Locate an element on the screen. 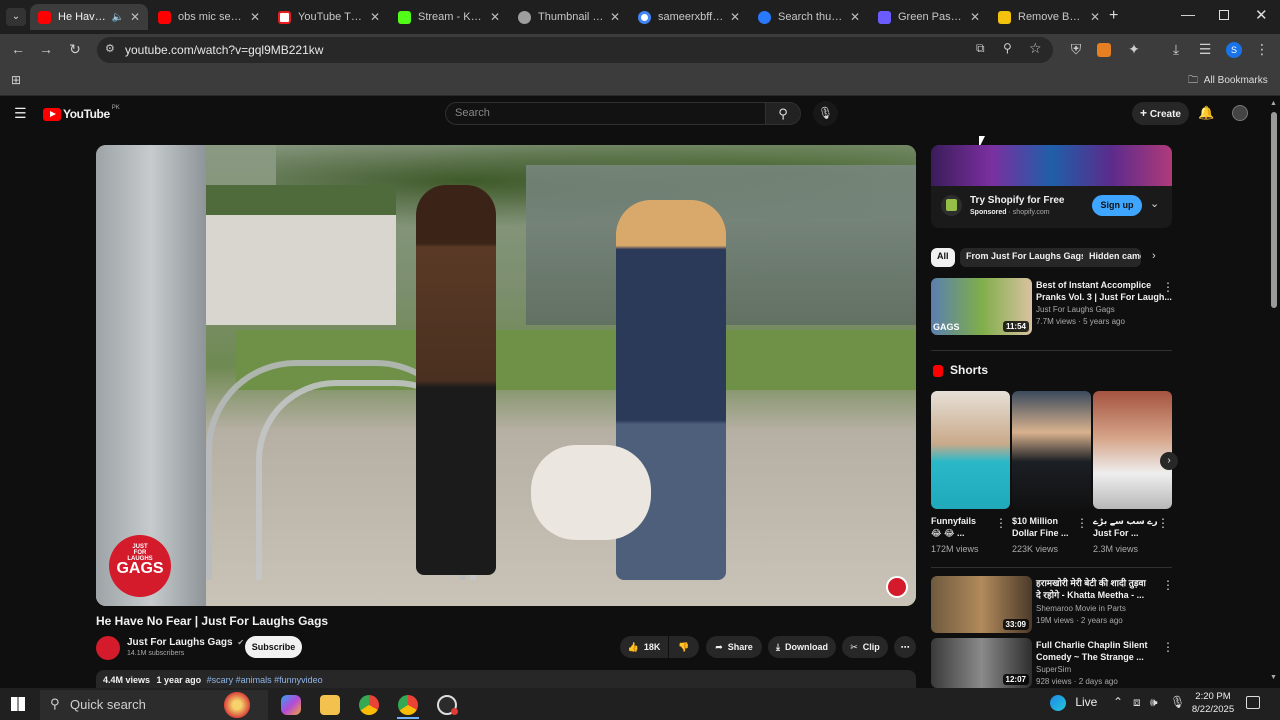 The width and height of the screenshot is (1280, 720). recommended-channel: SuperSim is located at coordinates (1053, 669).